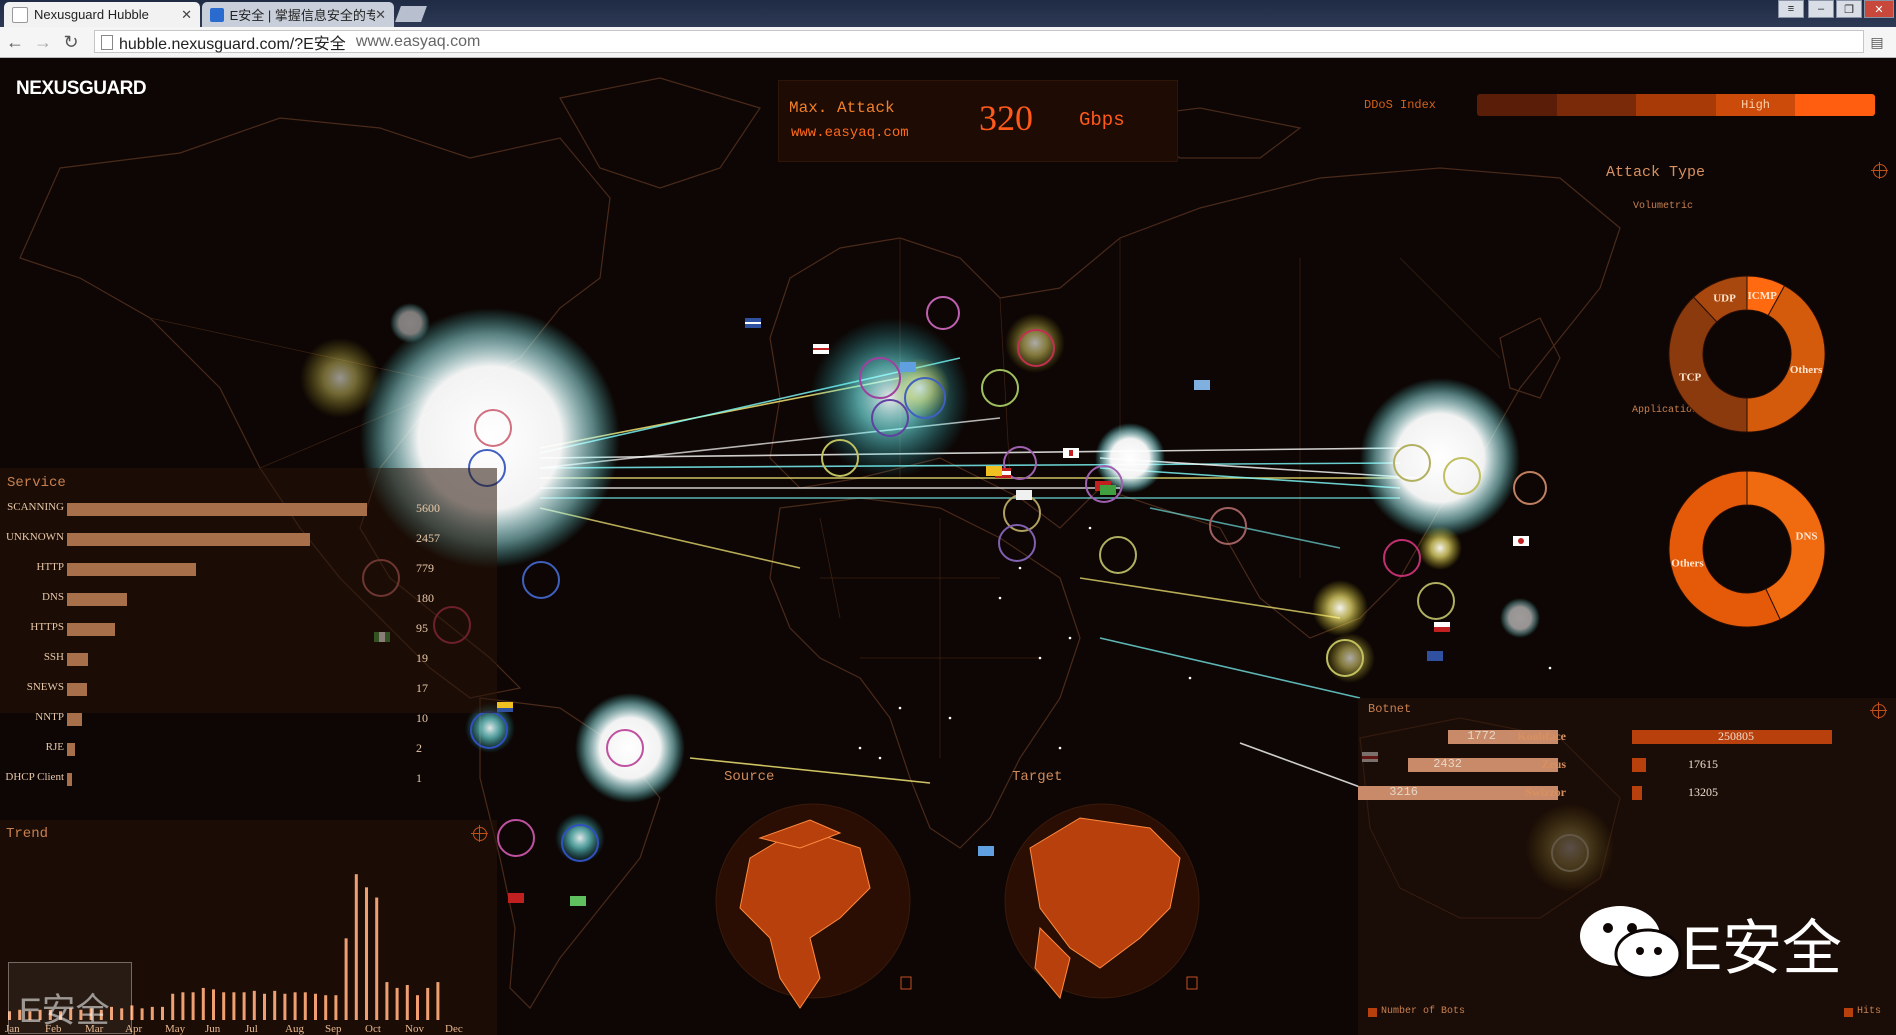 This screenshot has height=1035, width=1896. Describe the element at coordinates (1665, 410) in the screenshot. I see `application-title: Application` at that location.